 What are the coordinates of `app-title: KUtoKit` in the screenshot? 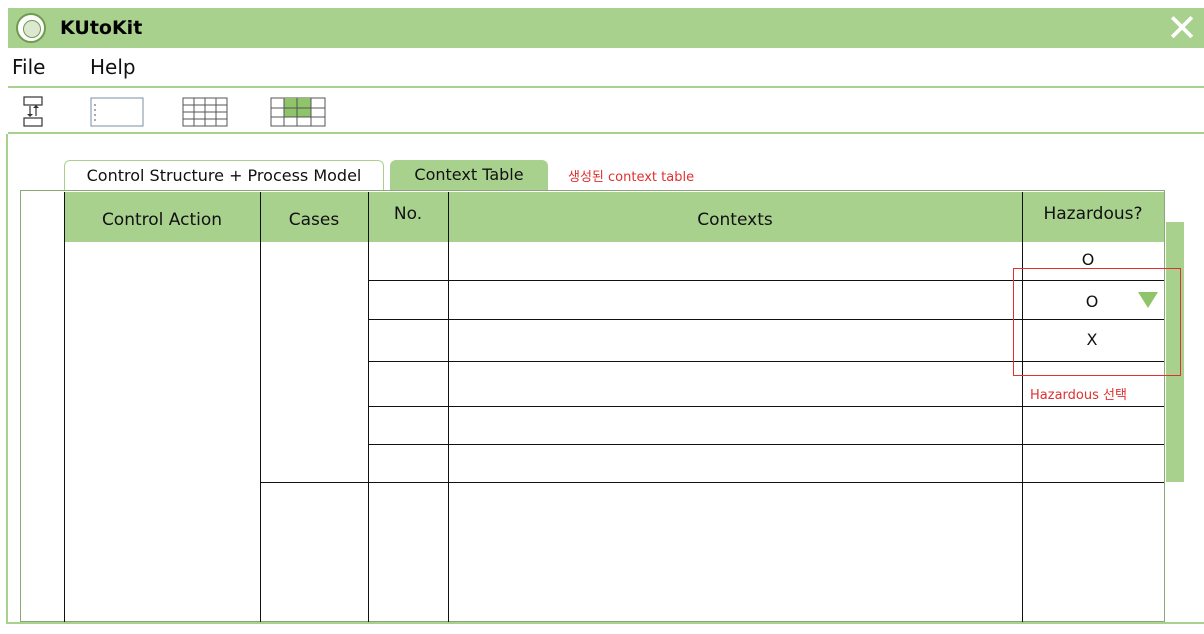 It's located at (101, 28).